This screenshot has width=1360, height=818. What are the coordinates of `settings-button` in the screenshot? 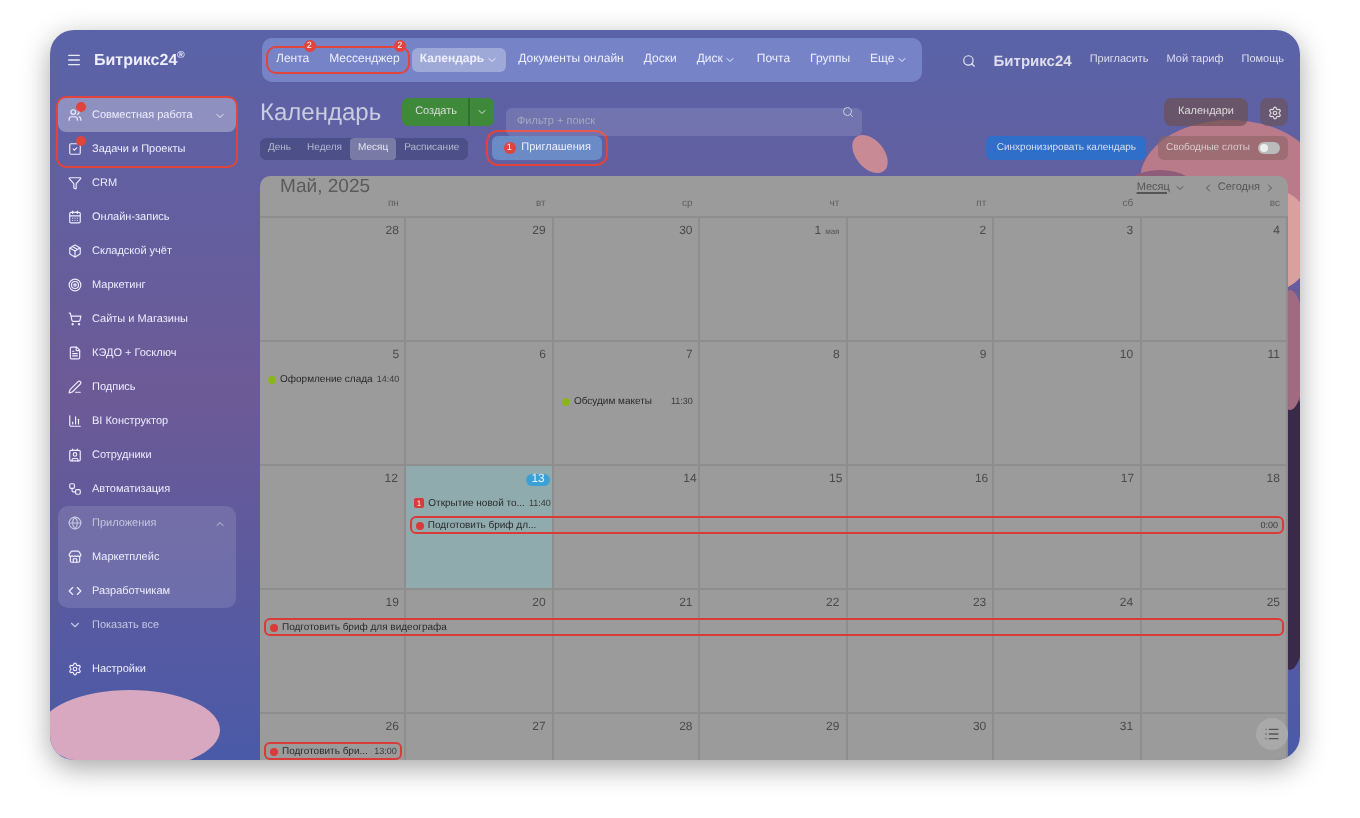 It's located at (1274, 112).